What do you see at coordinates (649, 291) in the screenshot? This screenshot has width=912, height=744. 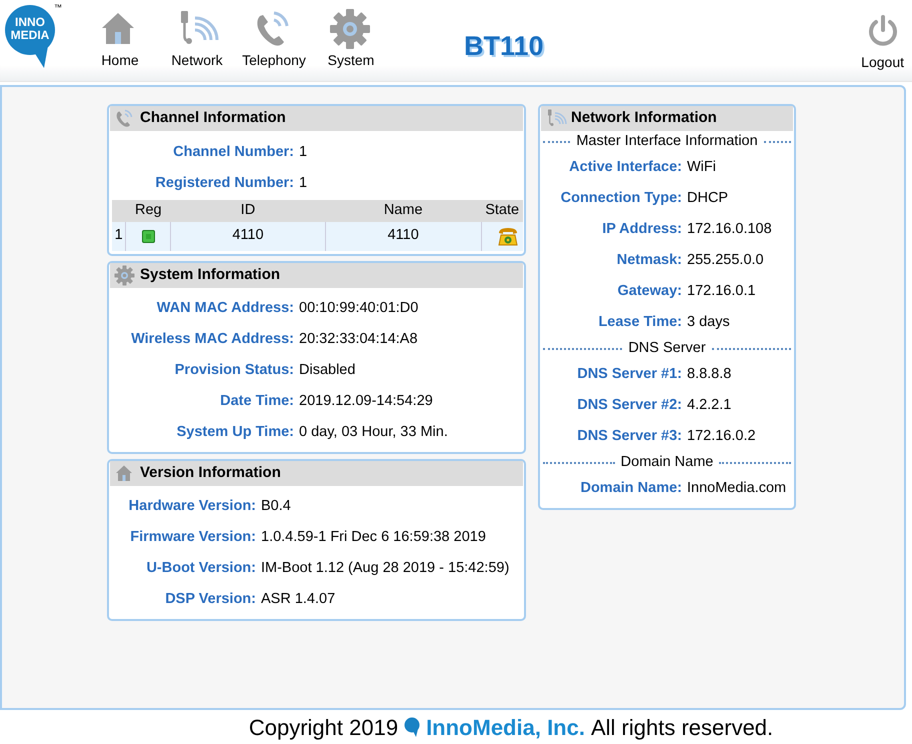 I see `field-label: Gateway:` at bounding box center [649, 291].